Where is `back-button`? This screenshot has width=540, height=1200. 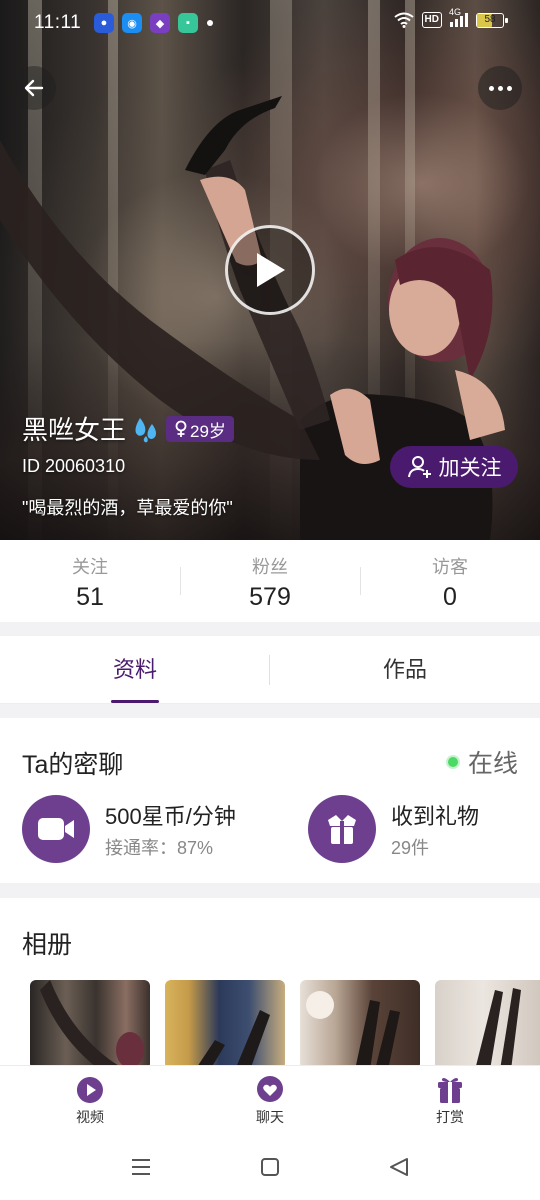
back-button is located at coordinates (34, 88).